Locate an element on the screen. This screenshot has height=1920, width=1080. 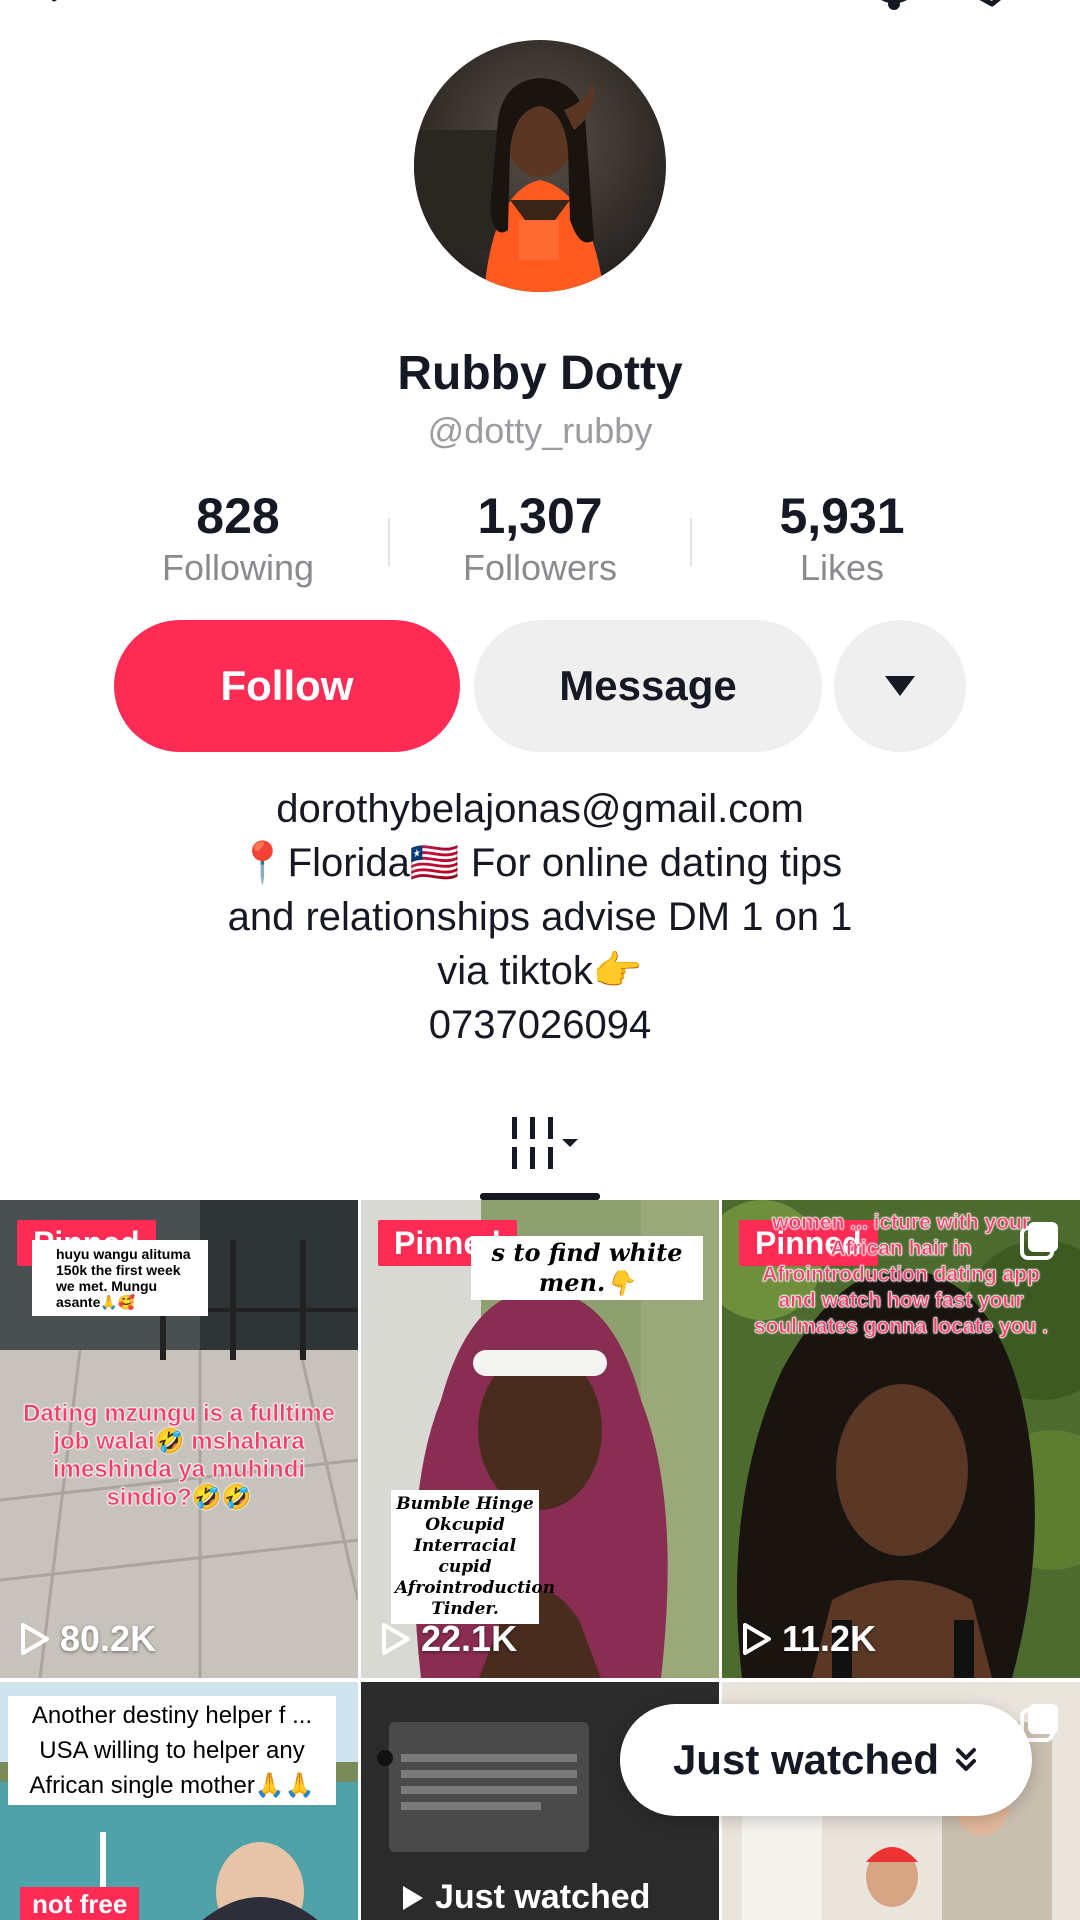
message-button: Message is located at coordinates (648, 686).